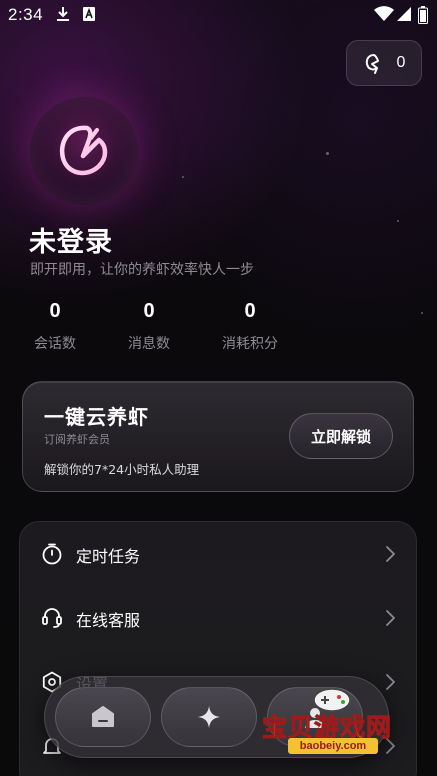 The width and height of the screenshot is (437, 776). Describe the element at coordinates (219, 554) in the screenshot. I see `menu-item-scheduled-tasks: 定时任务` at that location.